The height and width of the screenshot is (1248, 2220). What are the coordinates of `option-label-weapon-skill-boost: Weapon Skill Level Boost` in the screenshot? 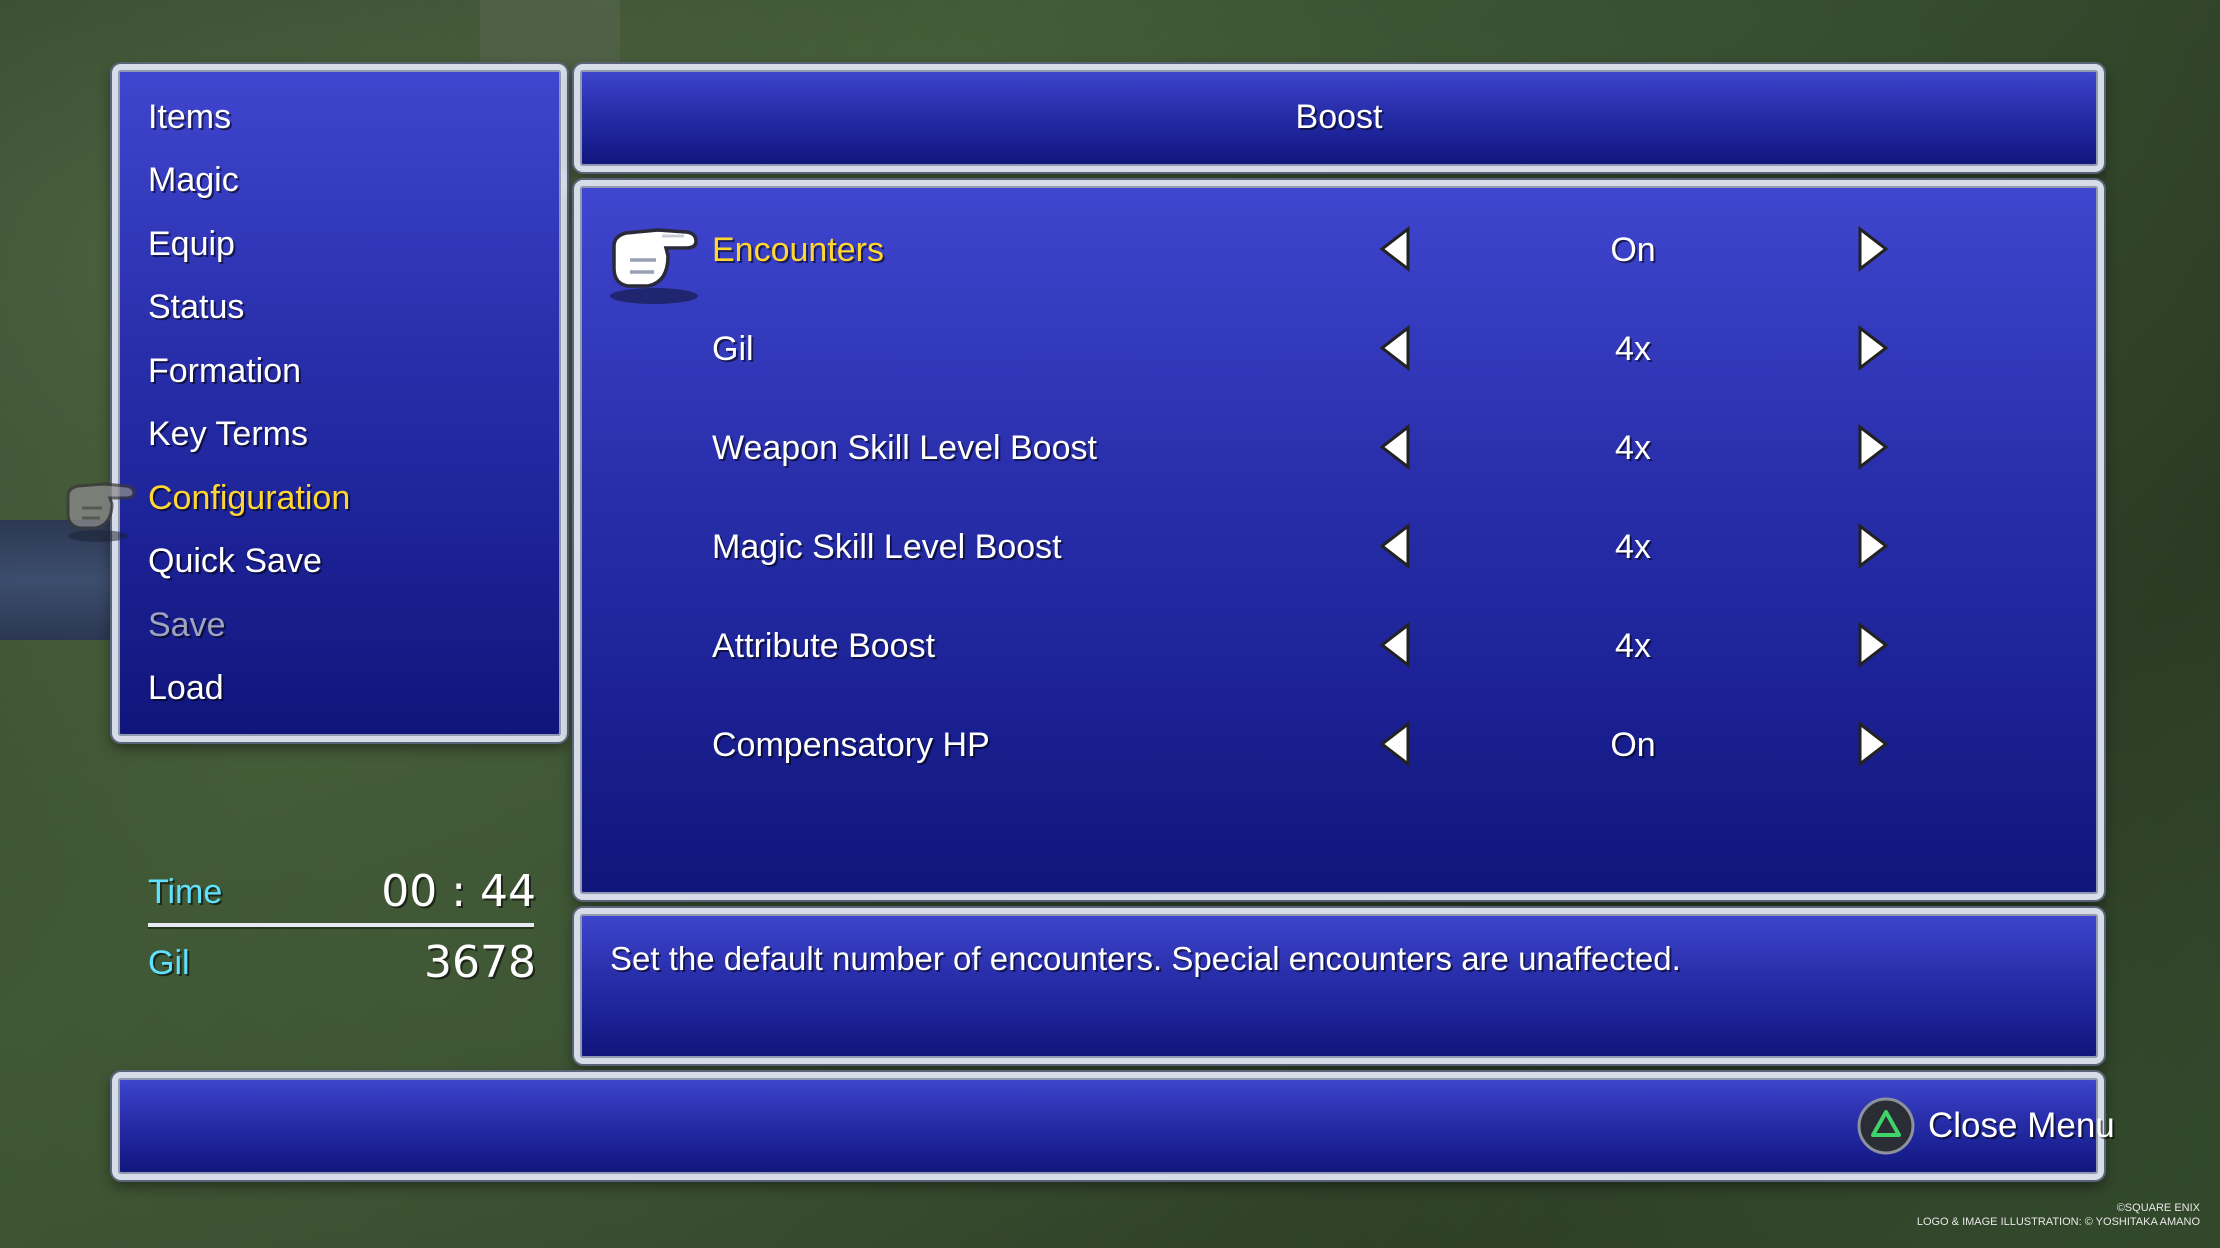 It's located at (904, 448).